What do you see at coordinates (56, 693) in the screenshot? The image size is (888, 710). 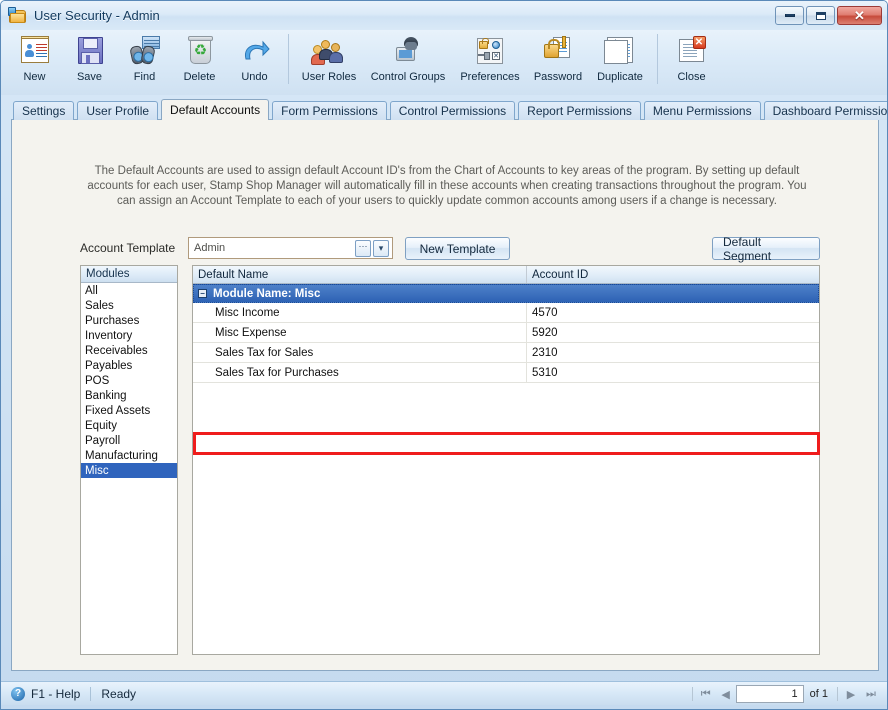 I see `help-label: F1 - Help` at bounding box center [56, 693].